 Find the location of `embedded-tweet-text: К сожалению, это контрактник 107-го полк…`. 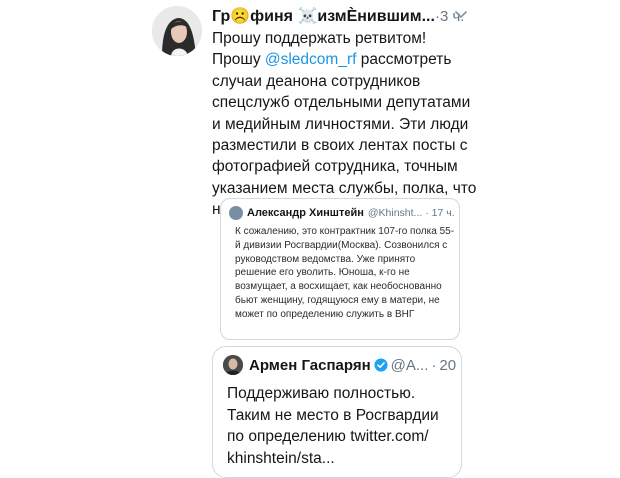

embedded-tweet-text: К сожалению, это контрактник 107-го полк… is located at coordinates (345, 273).